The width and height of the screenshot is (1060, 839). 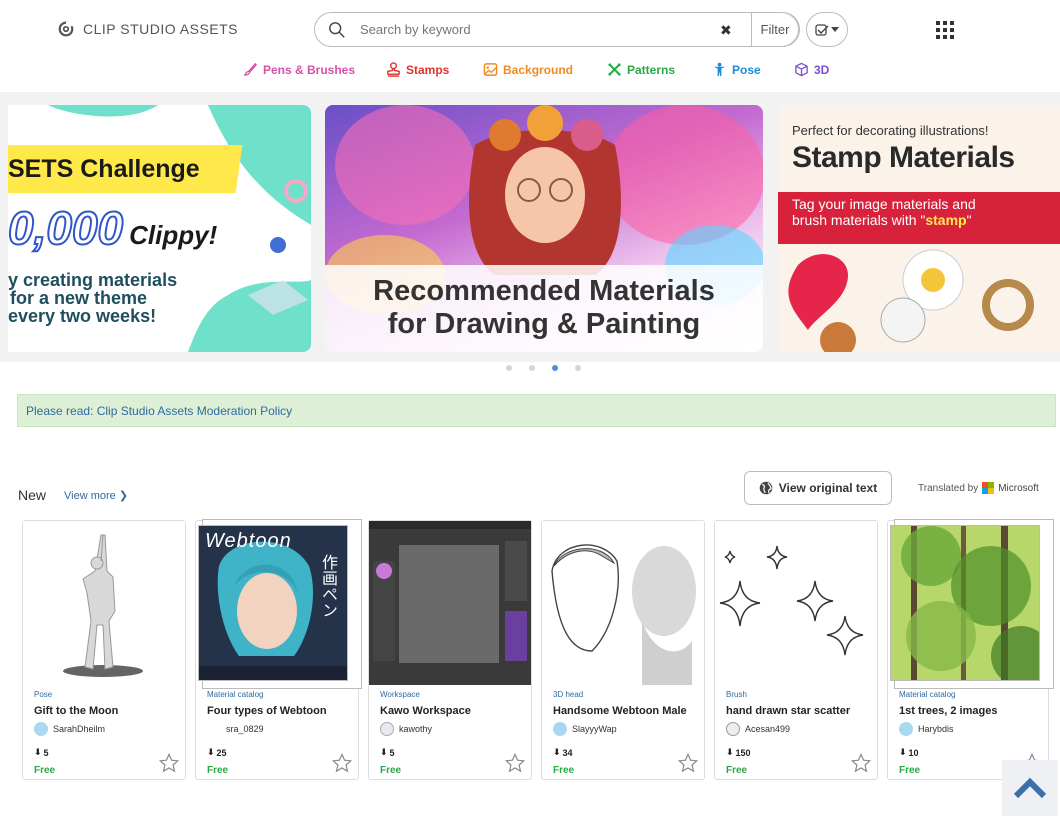 What do you see at coordinates (884, 220) in the screenshot?
I see `banner3-subtitle-line2: brush materials with "stamp"` at bounding box center [884, 220].